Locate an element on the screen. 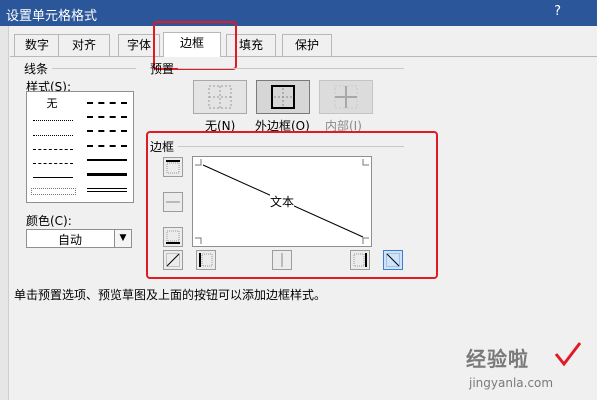  line-style-double is located at coordinates (107, 190).